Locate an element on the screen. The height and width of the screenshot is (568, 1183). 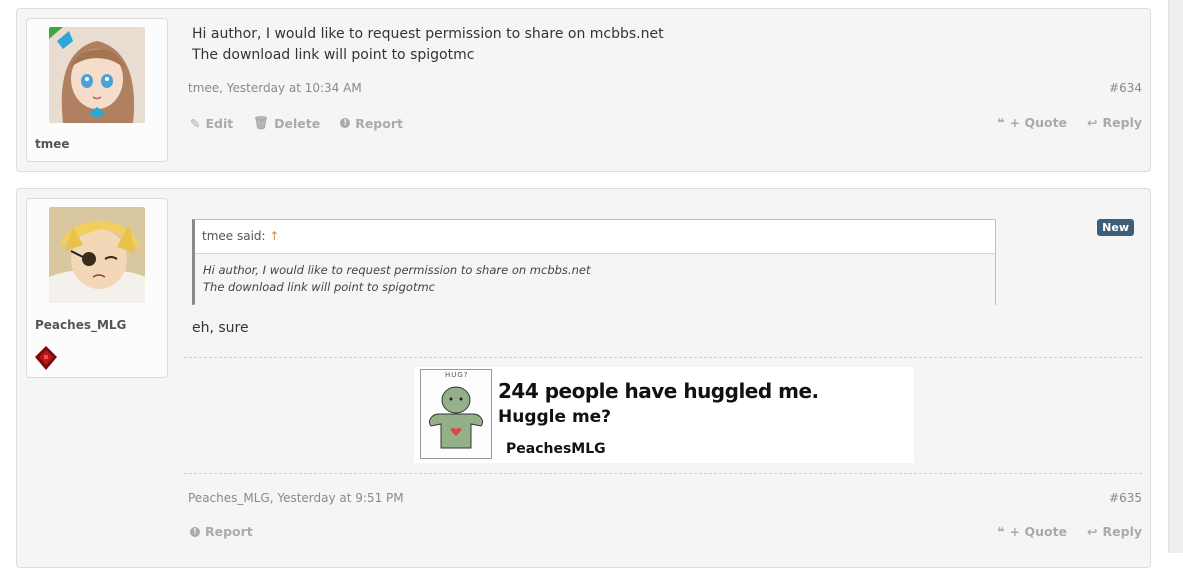
edit-button: ✎ Edit is located at coordinates (211, 123).